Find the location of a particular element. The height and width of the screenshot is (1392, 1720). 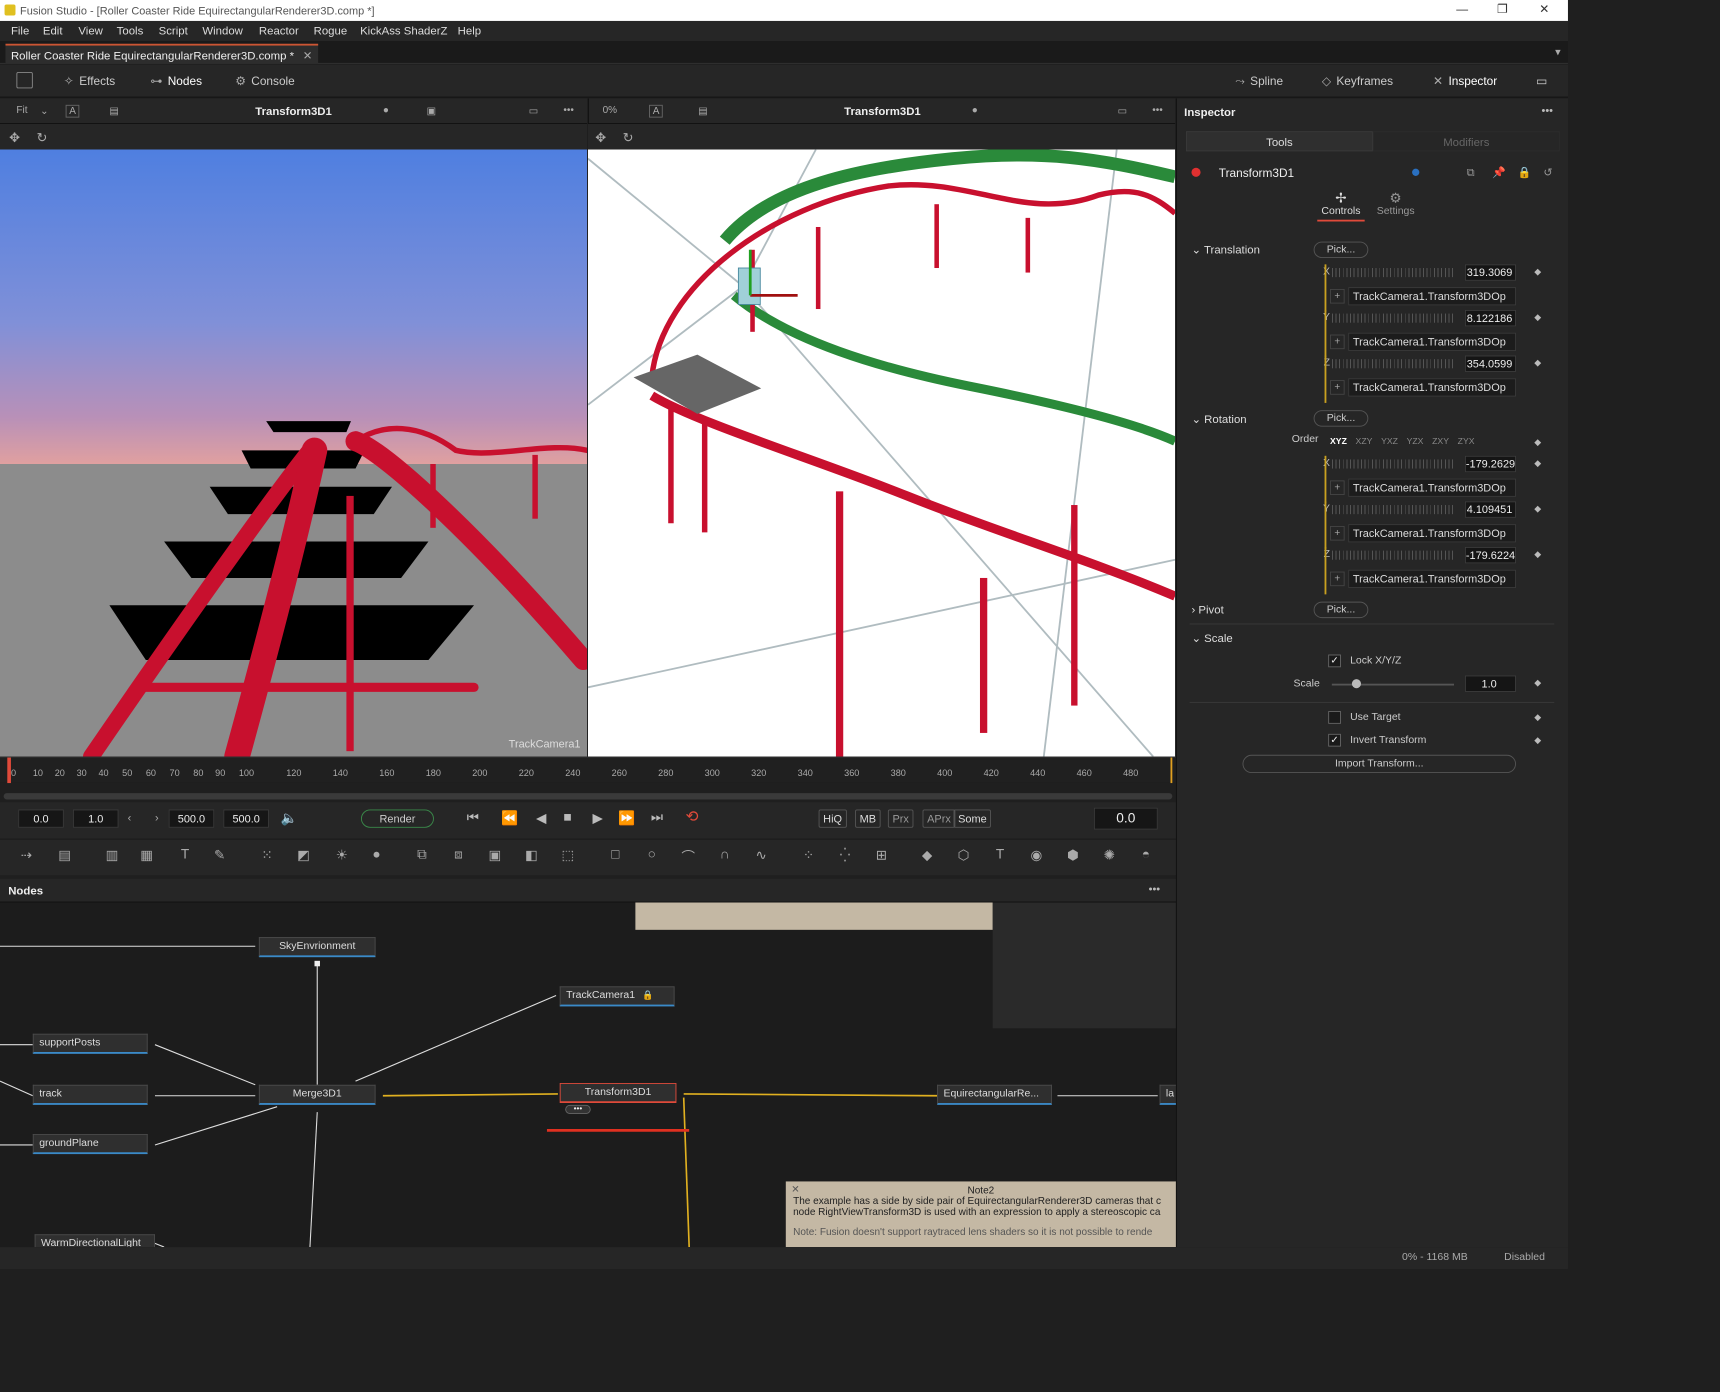

lock-icon: 🔒 is located at coordinates (647, 995).